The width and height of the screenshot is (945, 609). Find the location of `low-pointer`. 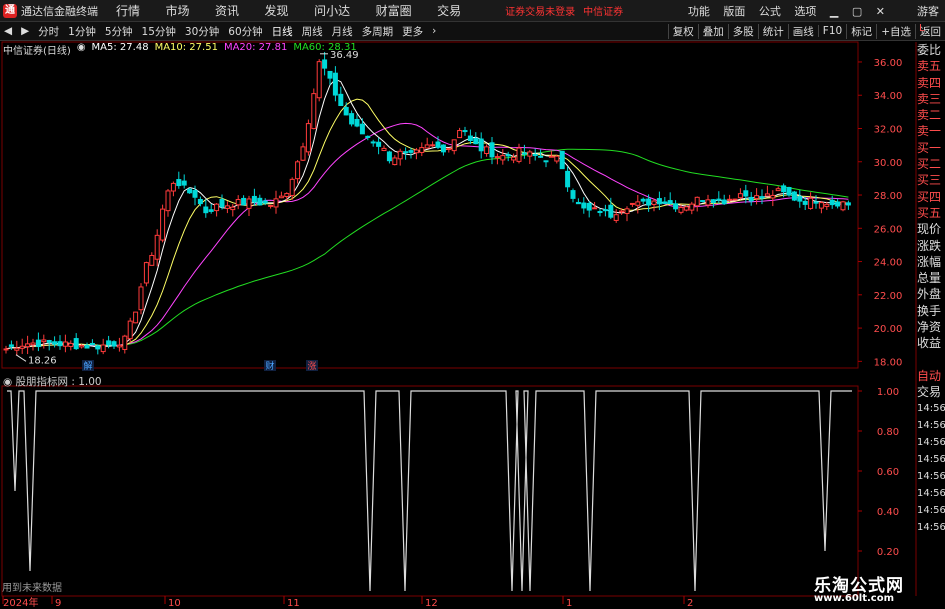

low-pointer is located at coordinates (21, 358).